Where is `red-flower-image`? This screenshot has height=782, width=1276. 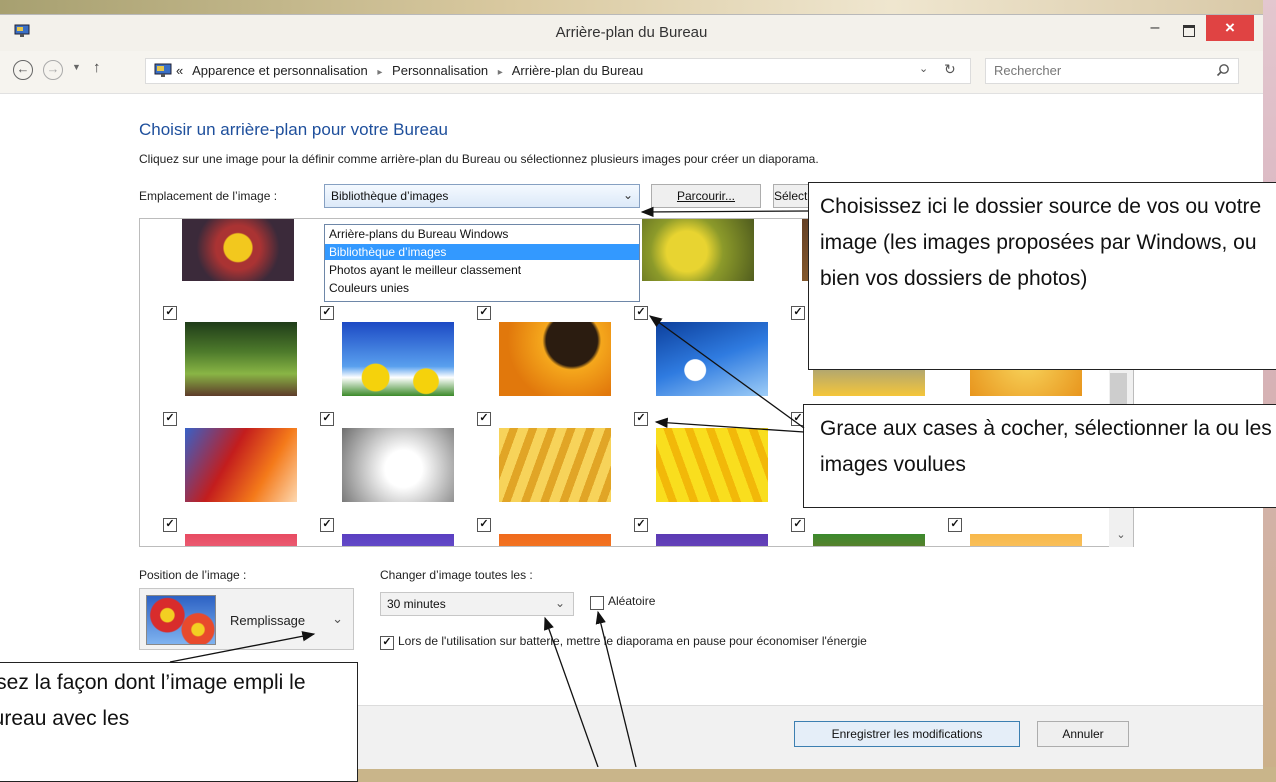 red-flower-image is located at coordinates (869, 540).